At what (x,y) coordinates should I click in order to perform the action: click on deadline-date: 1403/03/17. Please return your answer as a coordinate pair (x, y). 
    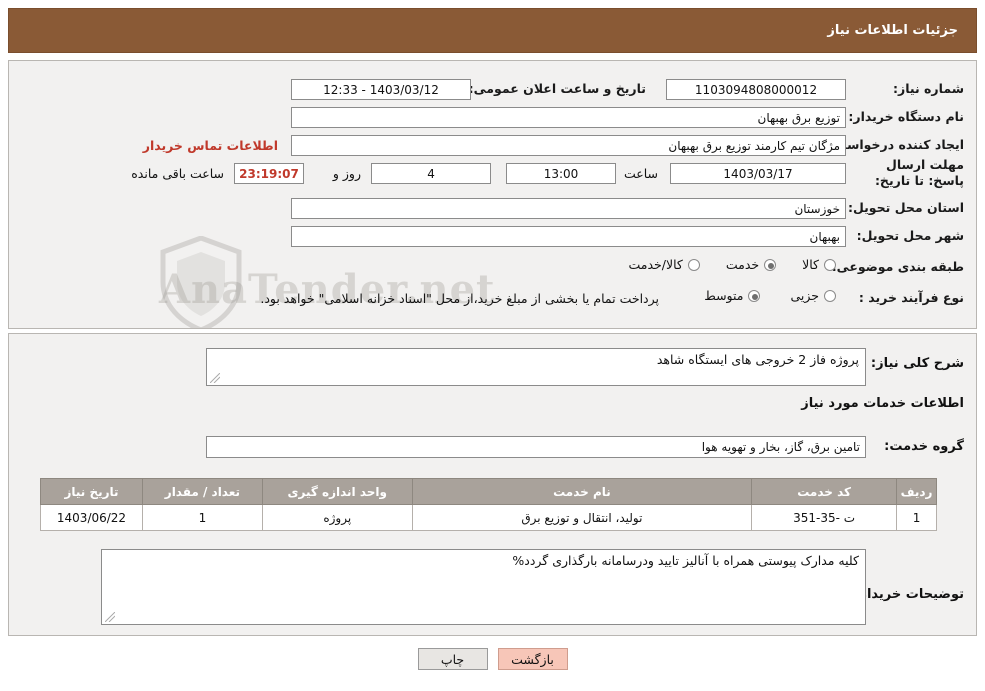
    Looking at the image, I should click on (758, 173).